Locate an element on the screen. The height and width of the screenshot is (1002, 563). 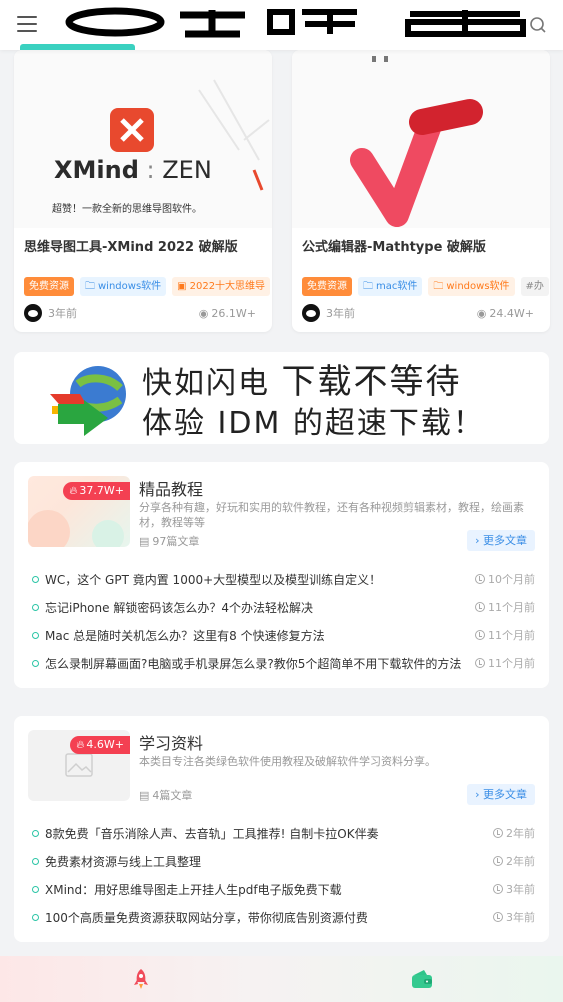
banner-text: 快如闪电 下载不等待 体验 IDM 的超速下载！ is located at coordinates (313, 403).